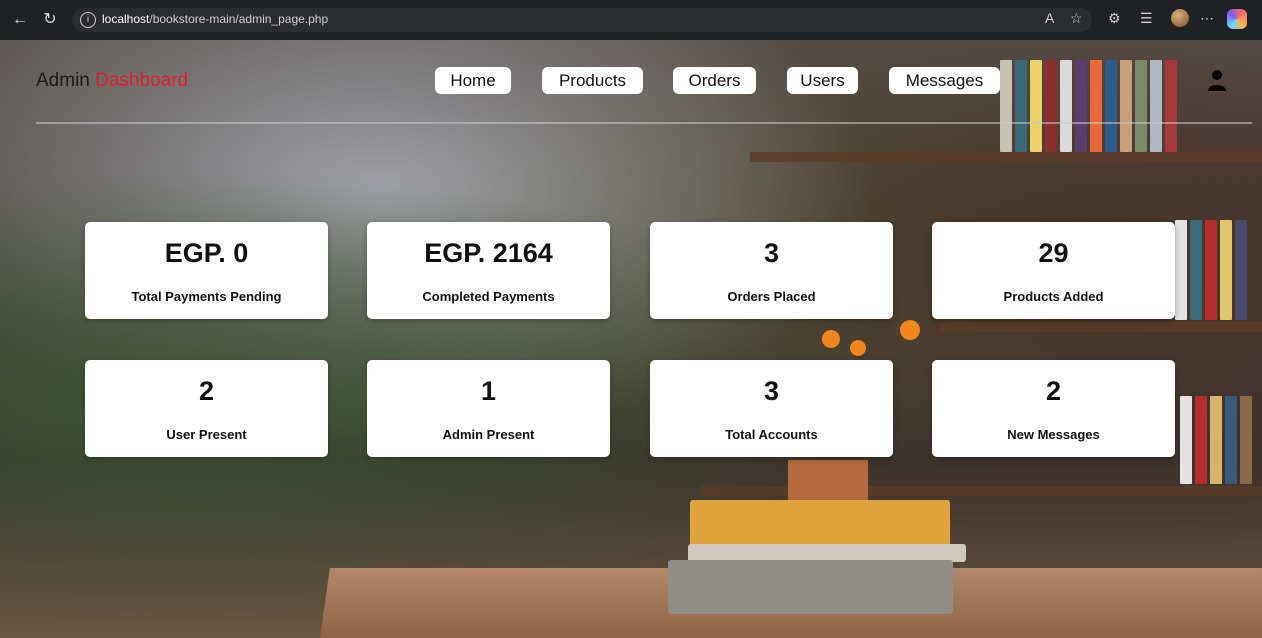 This screenshot has height=638, width=1262. Describe the element at coordinates (50, 20) in the screenshot. I see `refresh-icon: ↻` at that location.